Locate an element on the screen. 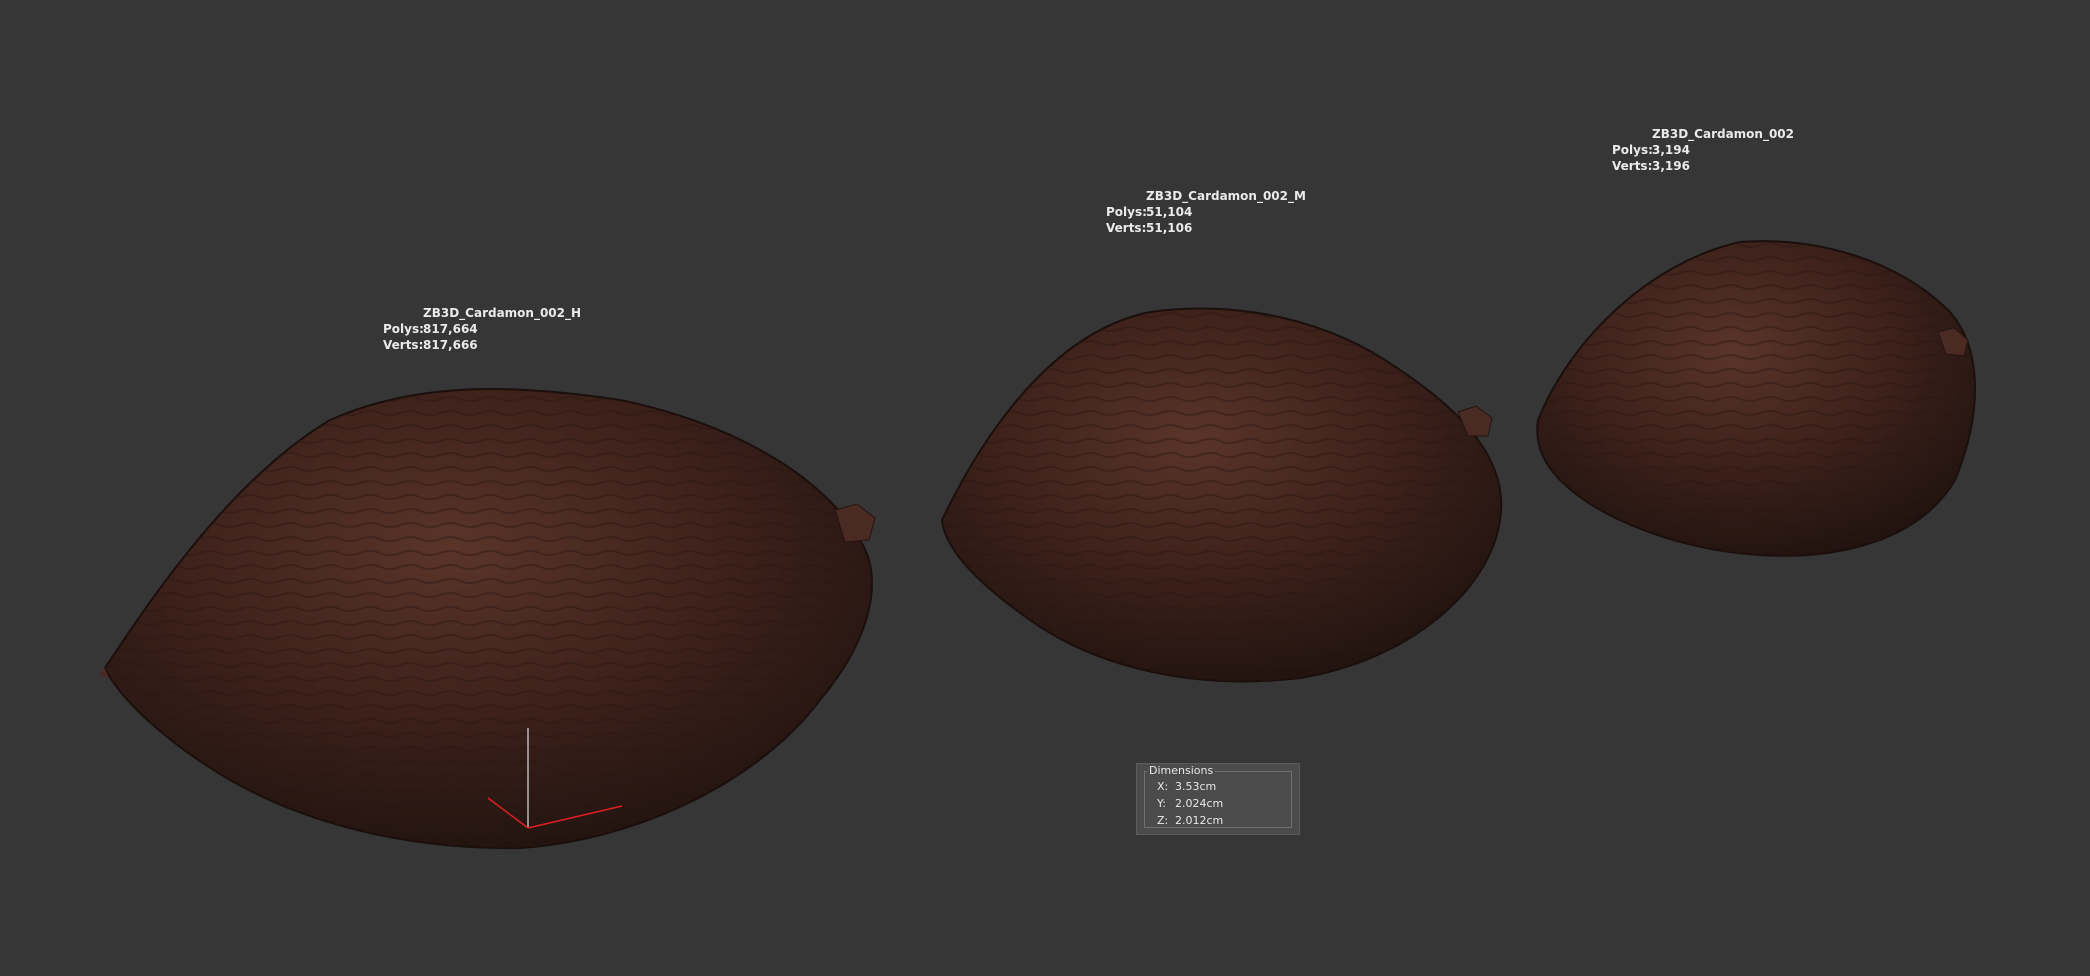 This screenshot has width=2090, height=976. cardamom-pod-medium is located at coordinates (1221, 495).